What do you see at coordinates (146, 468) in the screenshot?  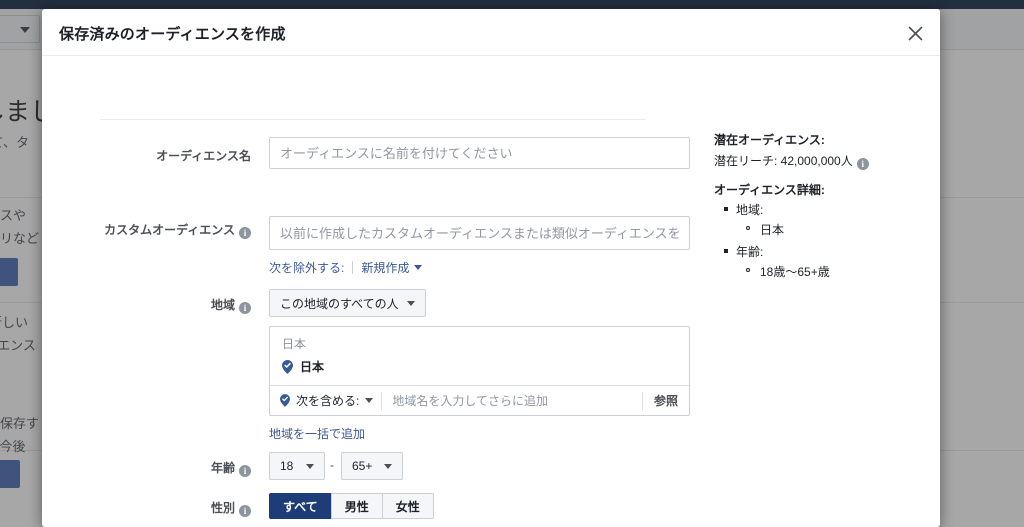 I see `age-label: 年齢 i` at bounding box center [146, 468].